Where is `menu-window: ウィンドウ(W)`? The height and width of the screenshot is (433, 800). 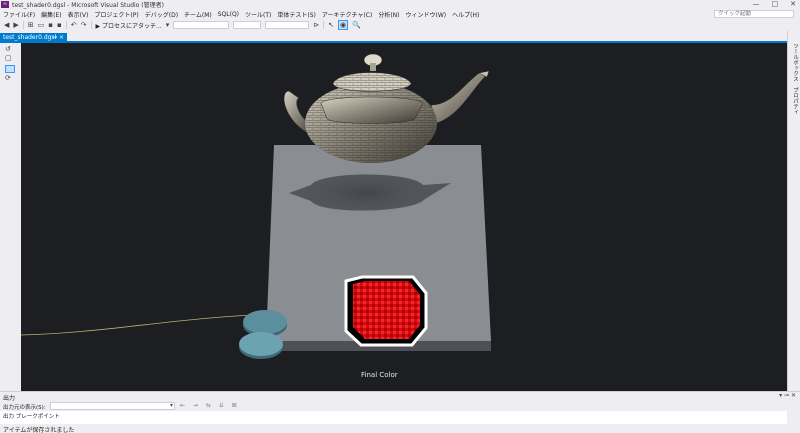 menu-window: ウィンドウ(W) is located at coordinates (426, 14).